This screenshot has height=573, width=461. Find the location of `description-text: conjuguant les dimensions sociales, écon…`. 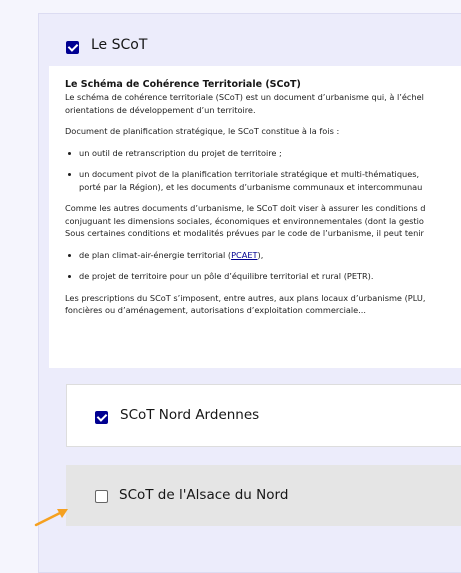

description-text: conjuguant les dimensions sociales, écon… is located at coordinates (244, 220).